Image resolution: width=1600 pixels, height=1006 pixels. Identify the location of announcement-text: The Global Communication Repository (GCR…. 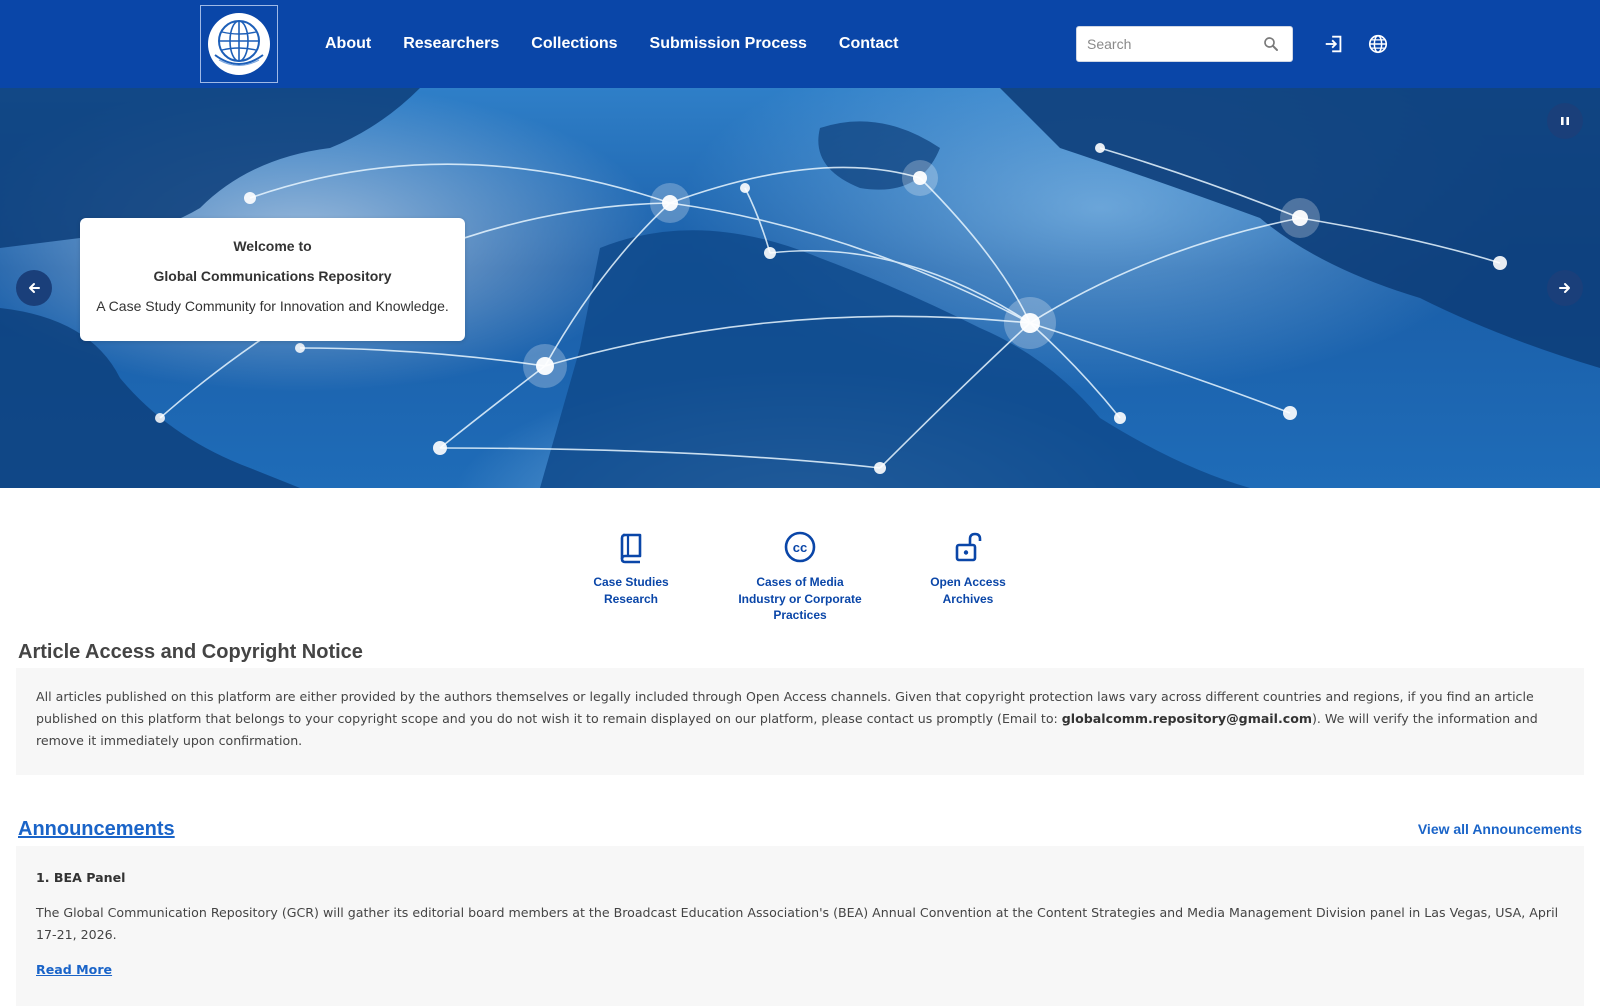
(797, 923).